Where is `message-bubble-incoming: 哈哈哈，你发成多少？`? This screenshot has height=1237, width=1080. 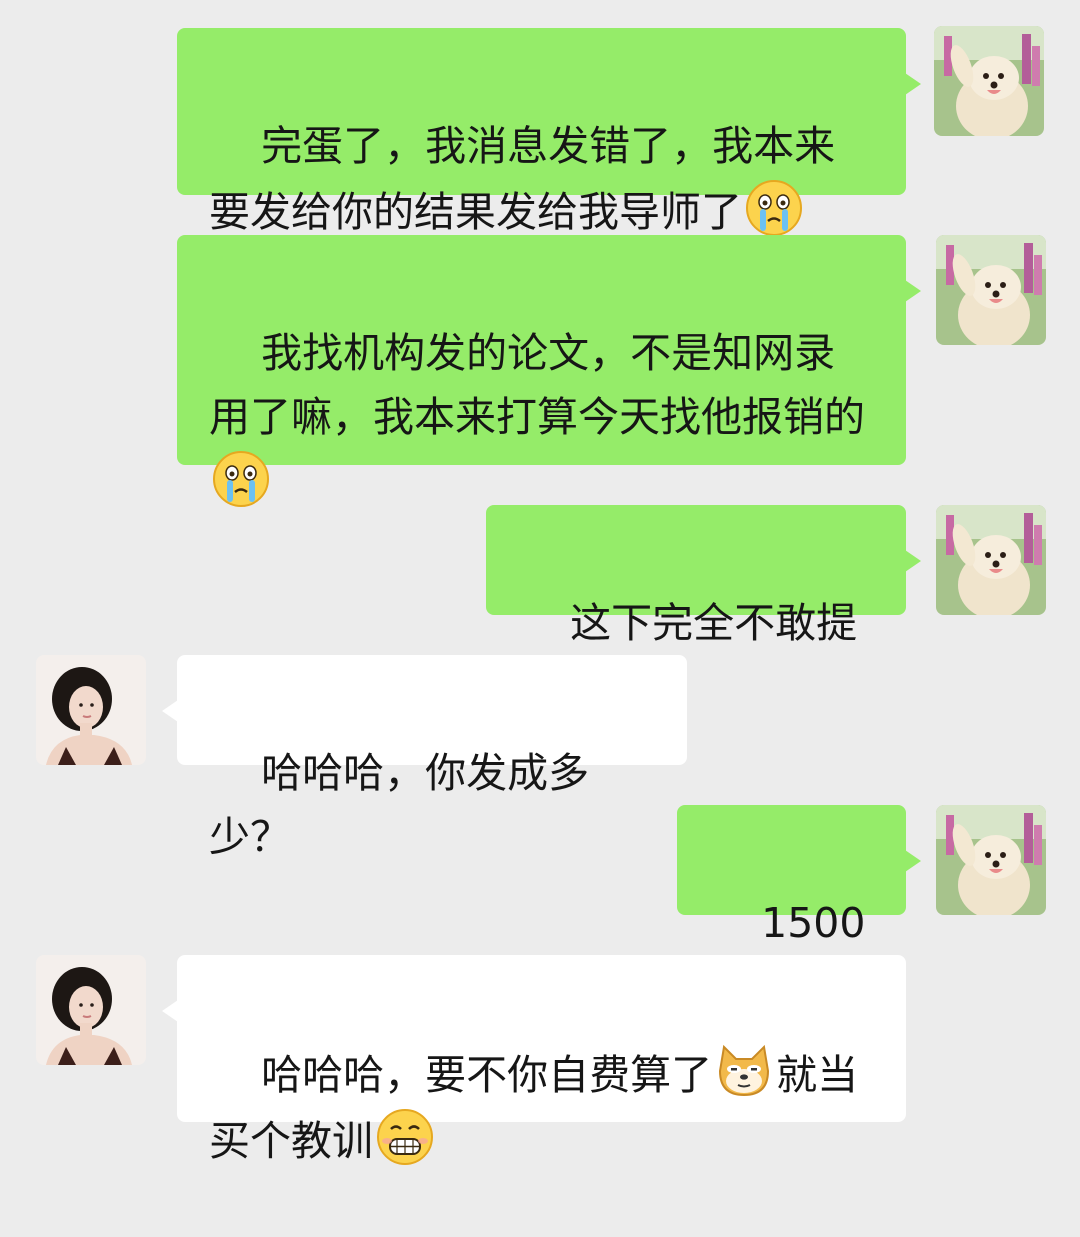 message-bubble-incoming: 哈哈哈，你发成多少？ is located at coordinates (424, 758).